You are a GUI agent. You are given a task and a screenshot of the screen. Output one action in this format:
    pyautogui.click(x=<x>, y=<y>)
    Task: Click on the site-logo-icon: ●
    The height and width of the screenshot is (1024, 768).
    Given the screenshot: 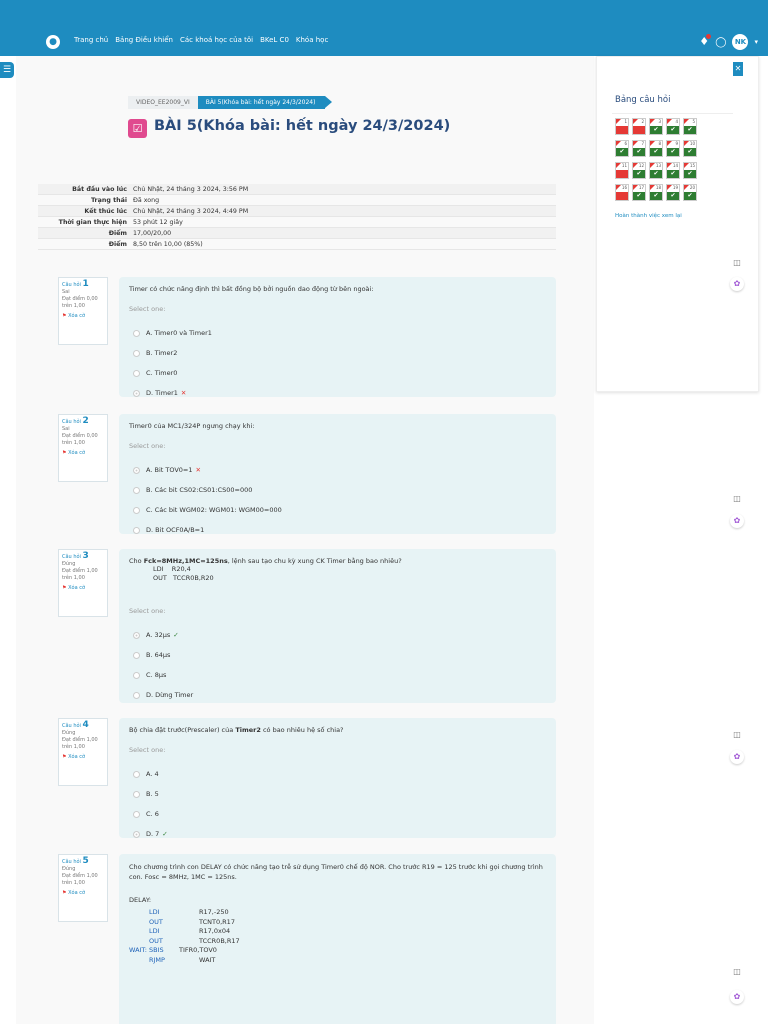 What is the action you would take?
    pyautogui.click(x=53, y=42)
    